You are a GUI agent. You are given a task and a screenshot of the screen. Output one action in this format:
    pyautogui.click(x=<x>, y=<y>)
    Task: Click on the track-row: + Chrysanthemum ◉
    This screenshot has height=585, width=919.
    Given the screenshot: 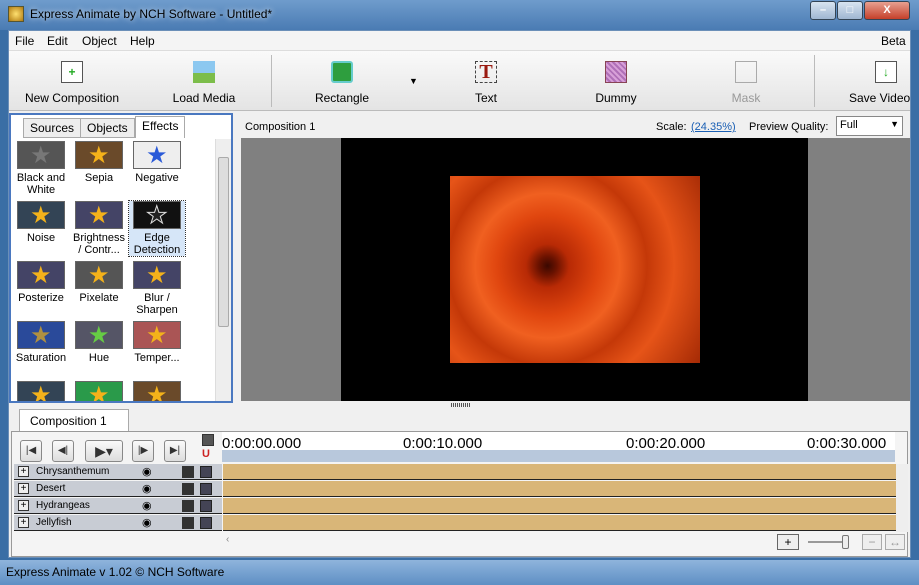 What is the action you would take?
    pyautogui.click(x=118, y=472)
    